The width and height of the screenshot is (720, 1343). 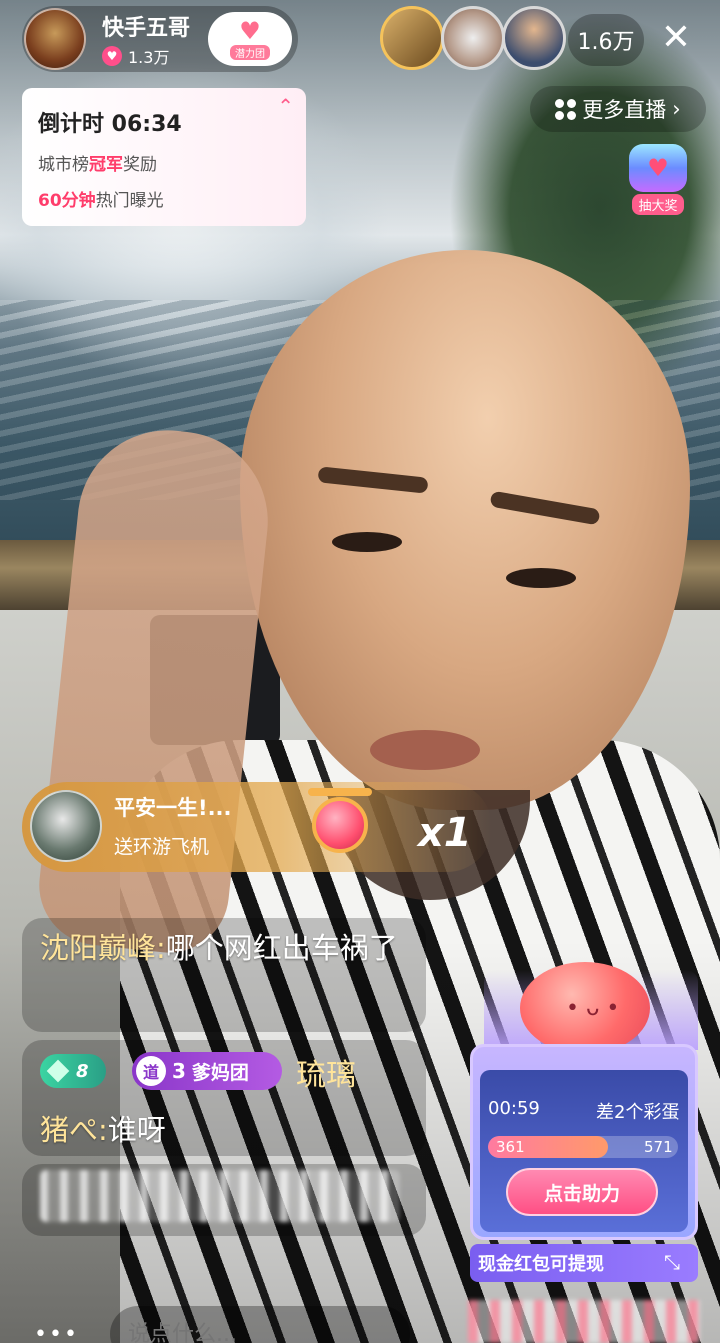 I want to click on reward-accent: 冠军, so click(x=106, y=165).